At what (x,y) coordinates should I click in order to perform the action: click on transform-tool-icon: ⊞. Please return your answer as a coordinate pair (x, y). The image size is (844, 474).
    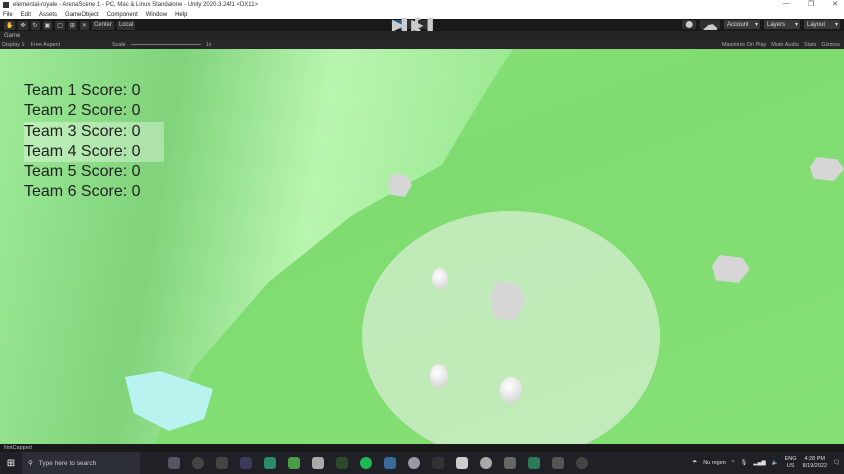
    Looking at the image, I should click on (72, 25).